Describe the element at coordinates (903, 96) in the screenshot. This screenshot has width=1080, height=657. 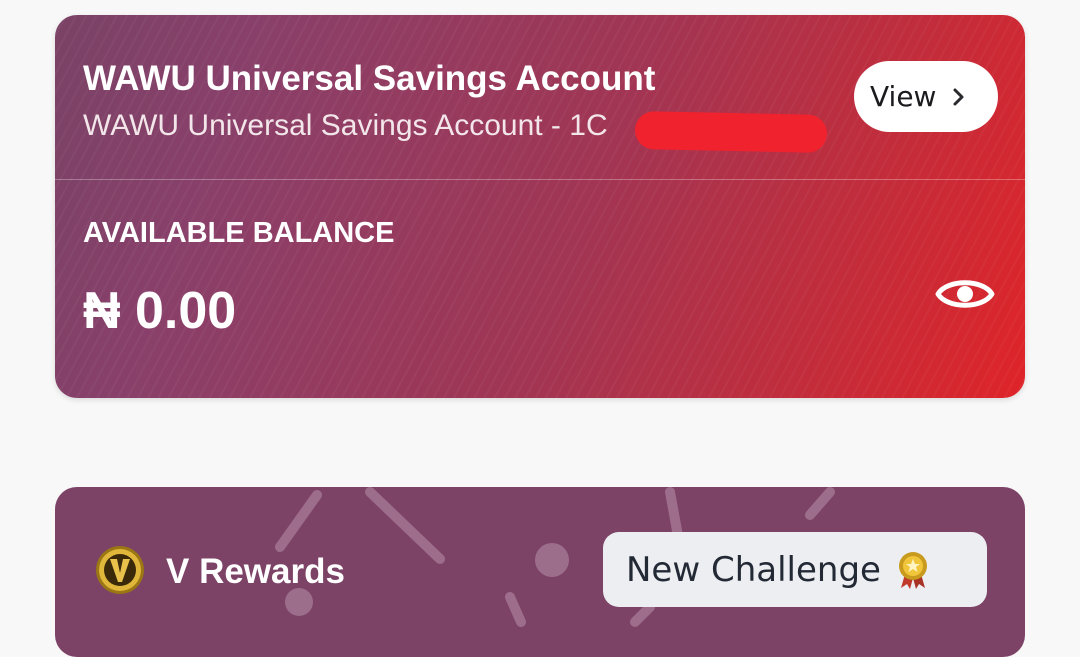
I see `view-button-label: View` at that location.